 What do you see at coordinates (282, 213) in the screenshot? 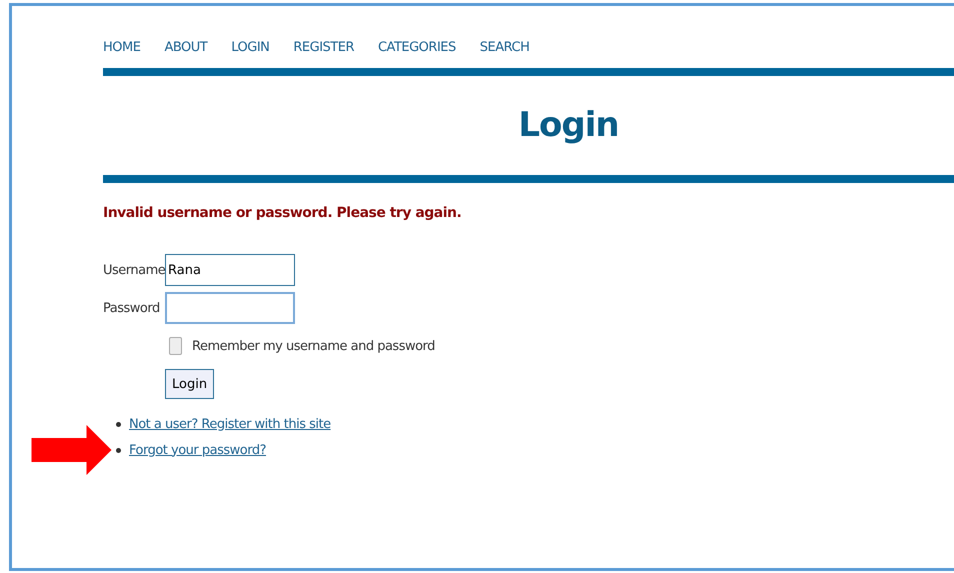
I see `error-message: Invalid username or password. Please try again.` at bounding box center [282, 213].